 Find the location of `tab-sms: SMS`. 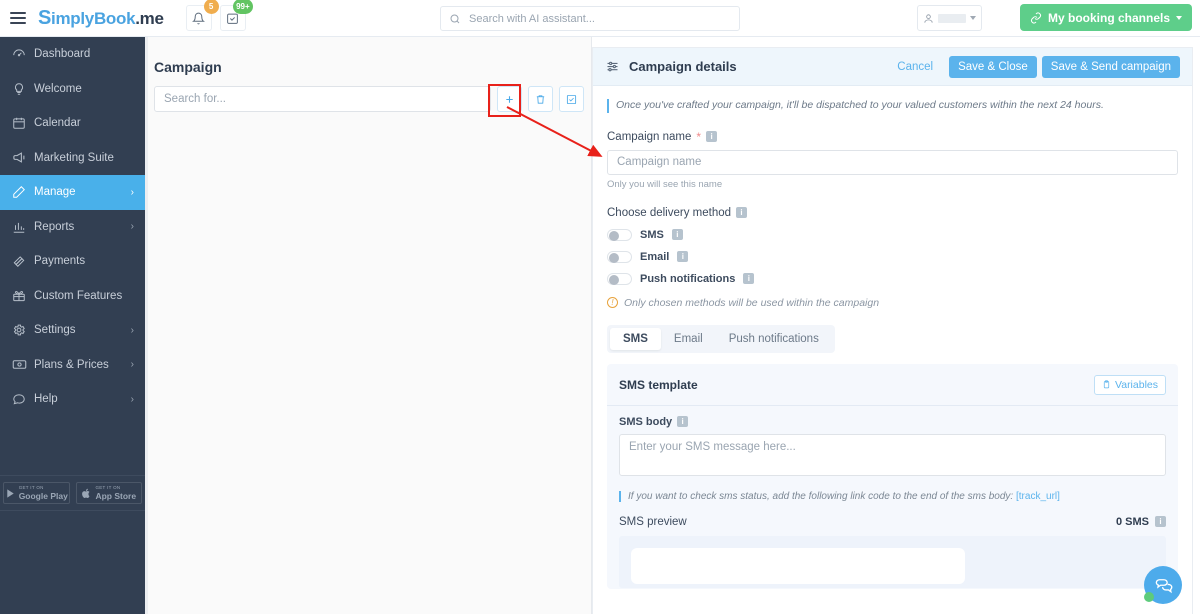

tab-sms: SMS is located at coordinates (635, 338).